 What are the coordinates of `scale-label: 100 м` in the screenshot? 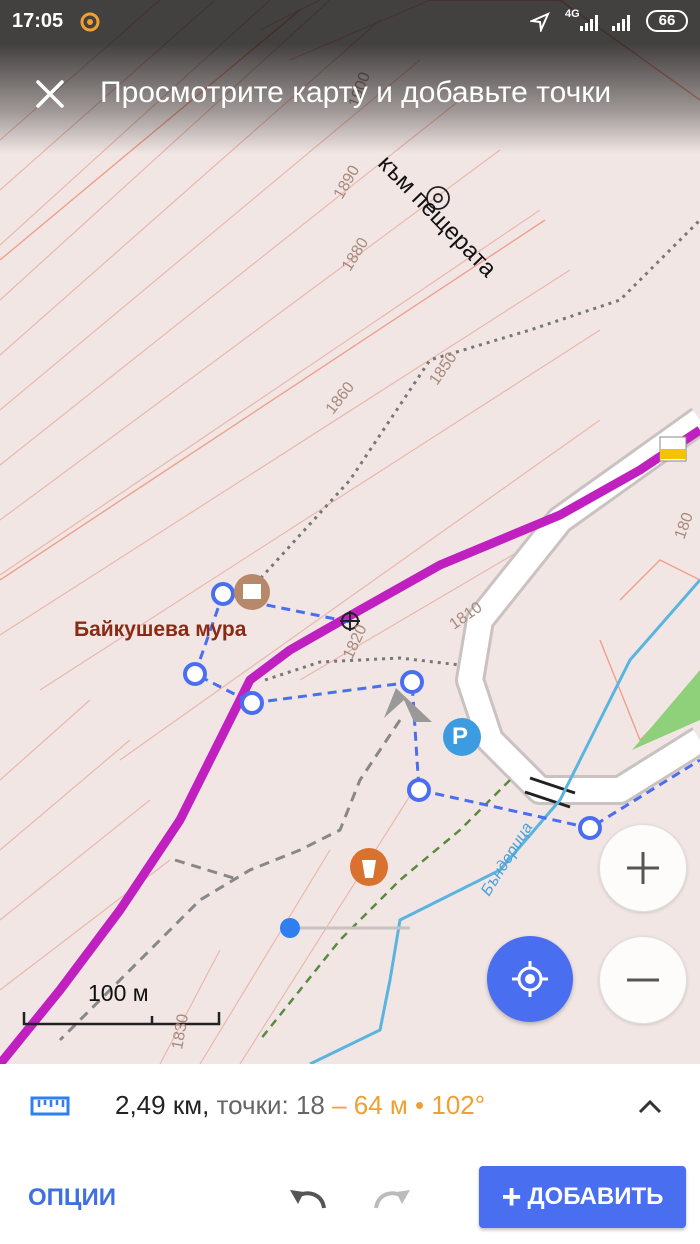 It's located at (118, 993).